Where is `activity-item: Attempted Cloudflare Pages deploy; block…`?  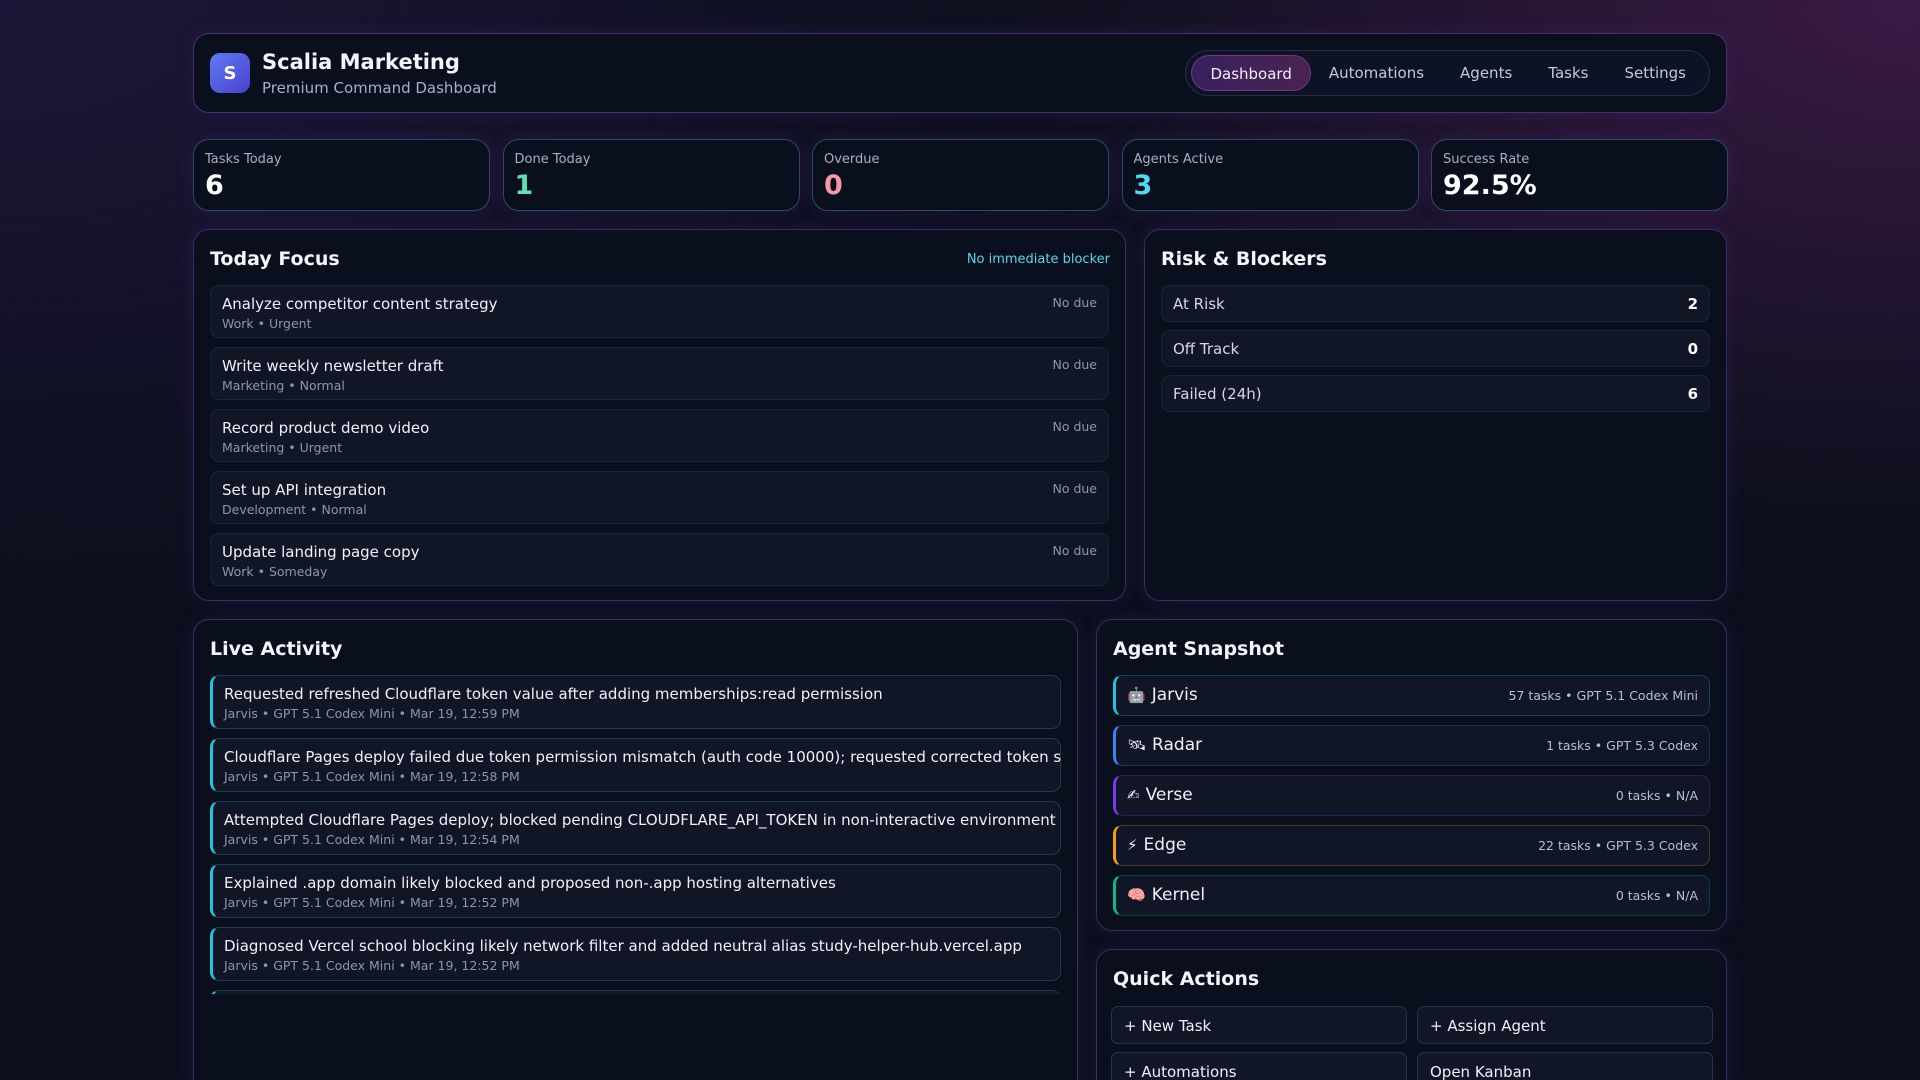
activity-item: Attempted Cloudflare Pages deploy; block… is located at coordinates (635, 828).